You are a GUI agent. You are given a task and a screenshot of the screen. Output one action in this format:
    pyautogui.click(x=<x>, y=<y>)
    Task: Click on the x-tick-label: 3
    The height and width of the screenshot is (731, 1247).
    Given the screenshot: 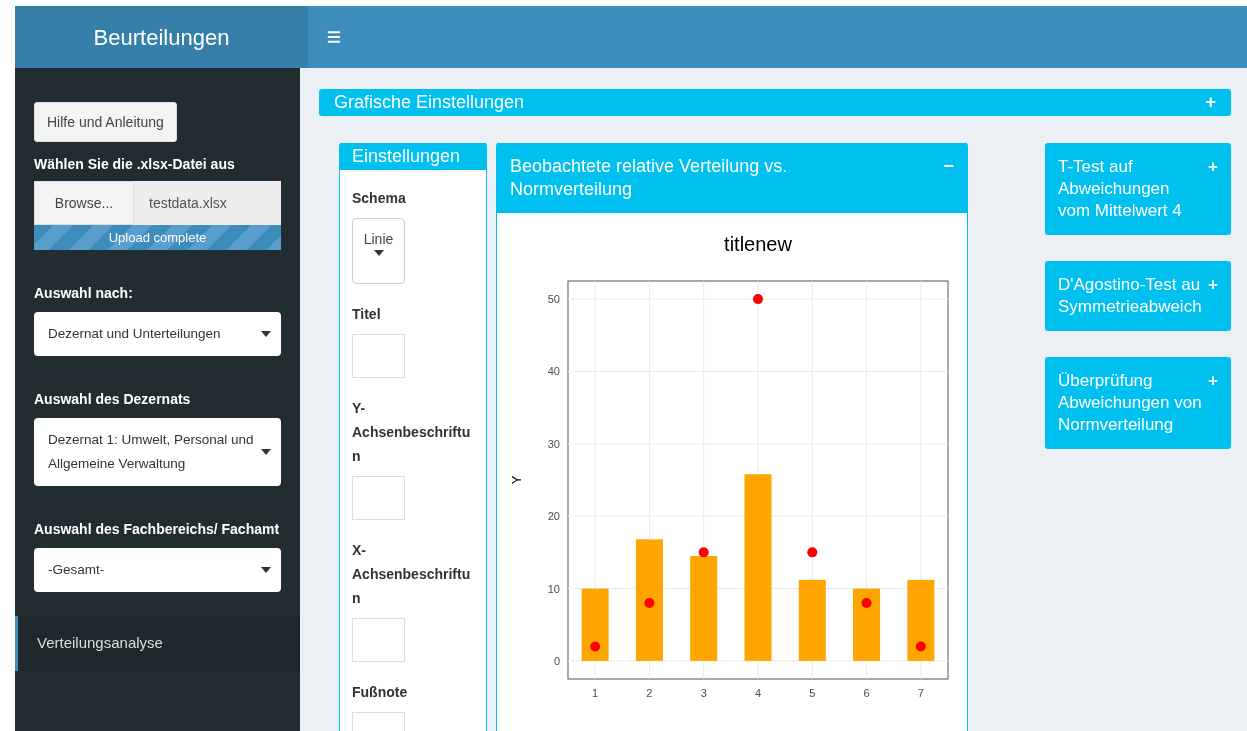 What is the action you would take?
    pyautogui.click(x=703, y=693)
    